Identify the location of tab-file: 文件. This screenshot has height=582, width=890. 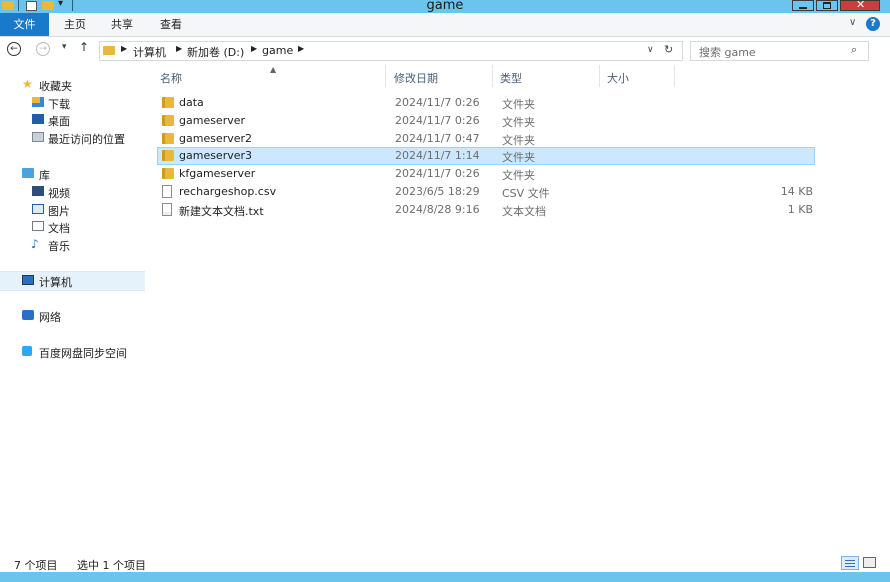
(24, 24).